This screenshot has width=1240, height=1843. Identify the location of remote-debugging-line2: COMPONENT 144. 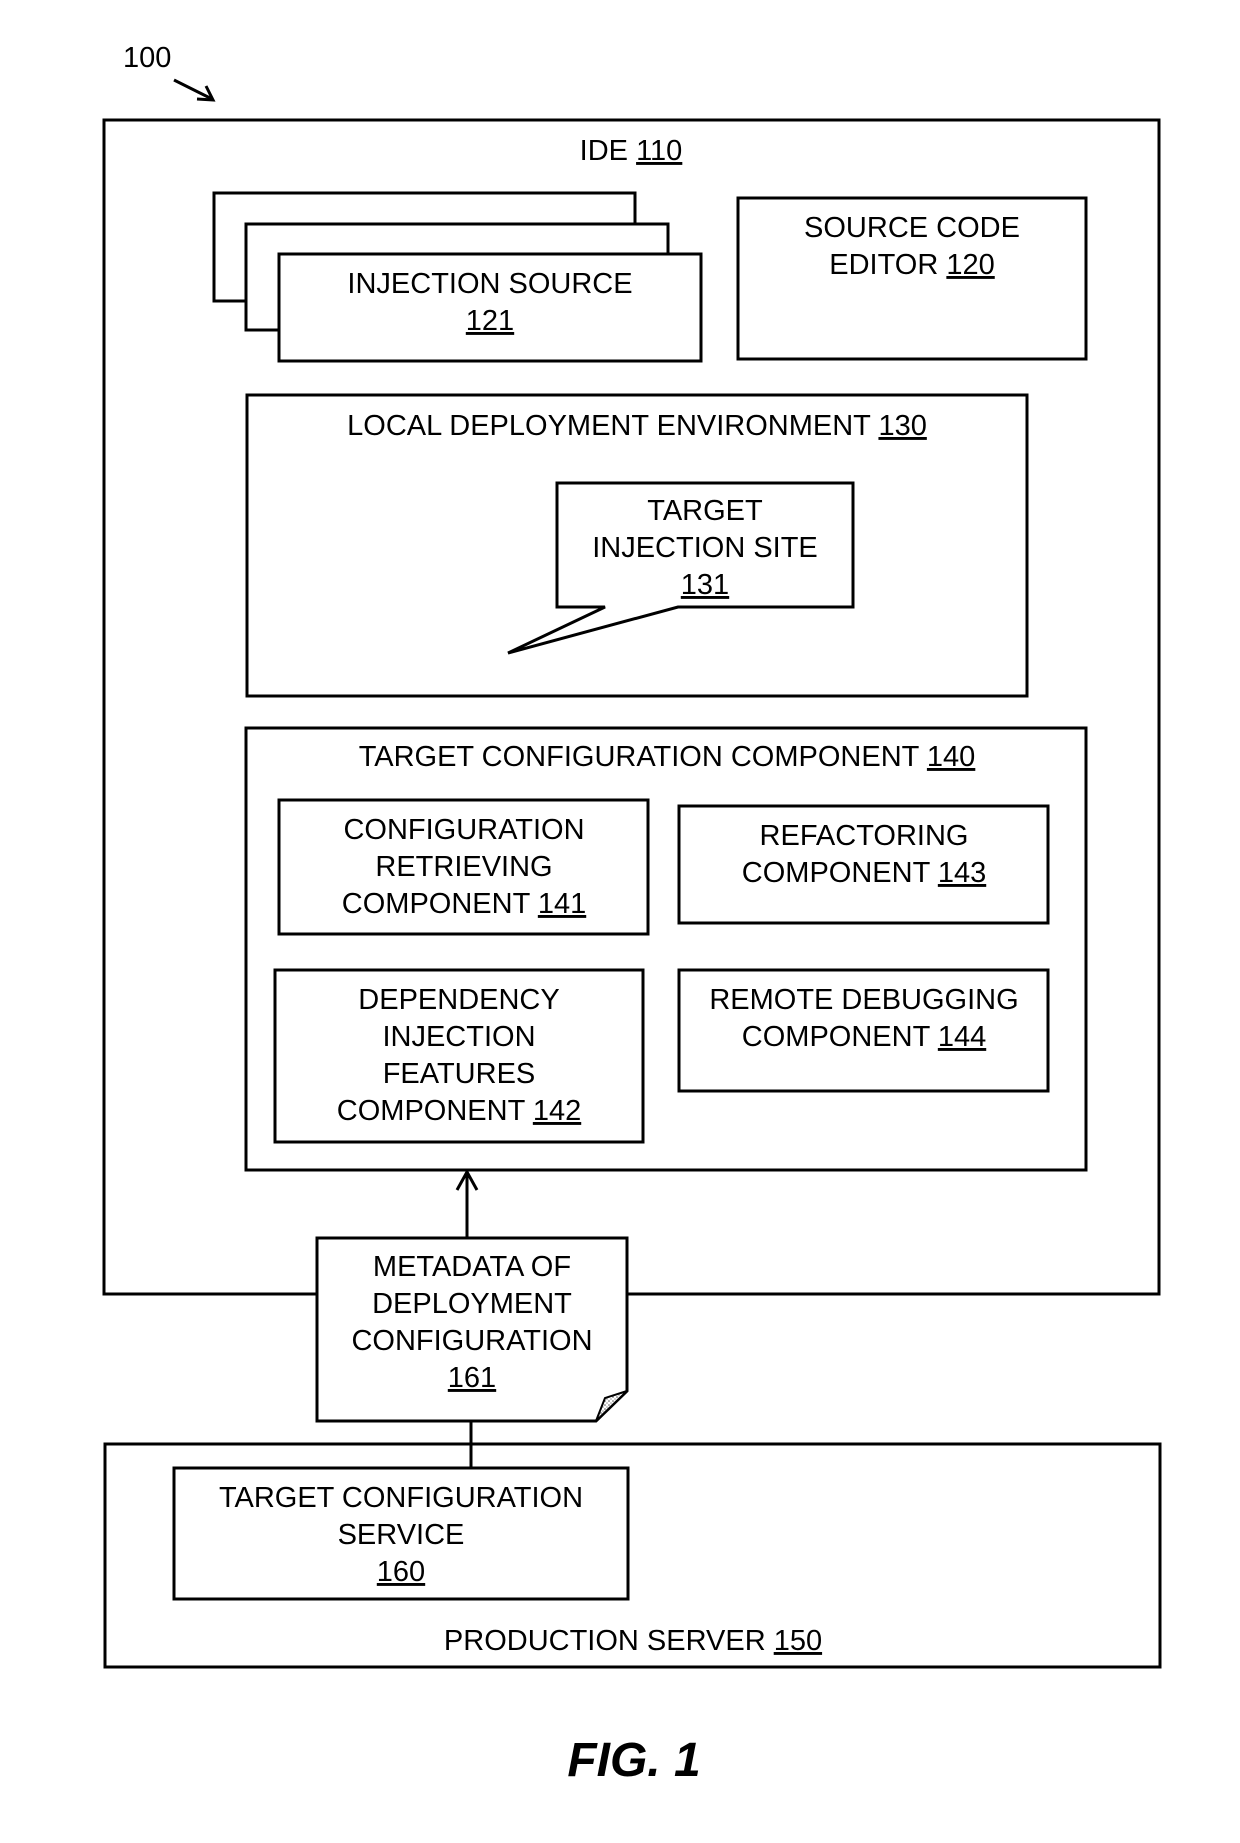
(864, 1037).